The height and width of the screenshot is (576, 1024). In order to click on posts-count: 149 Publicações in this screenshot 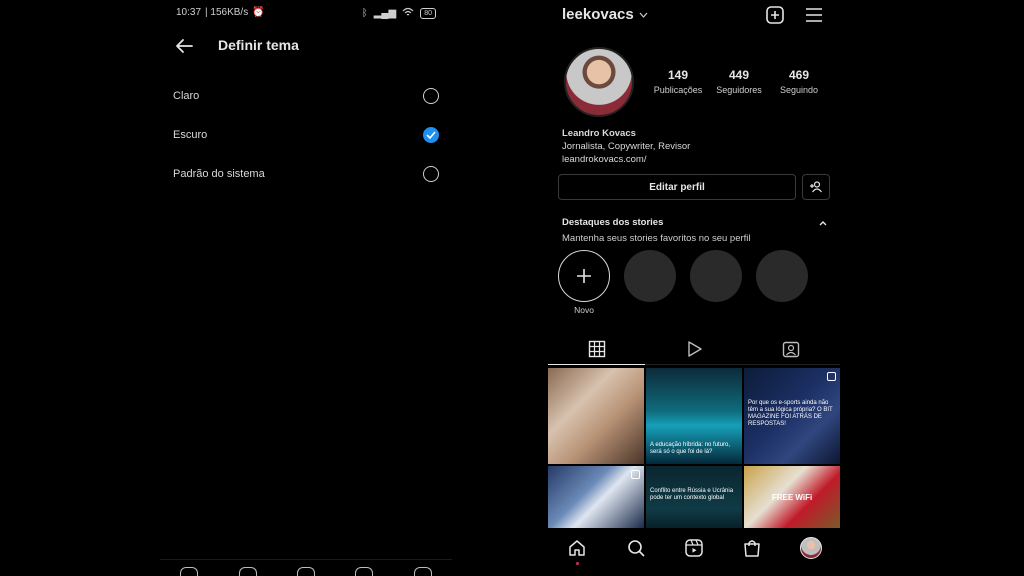, I will do `click(678, 81)`.